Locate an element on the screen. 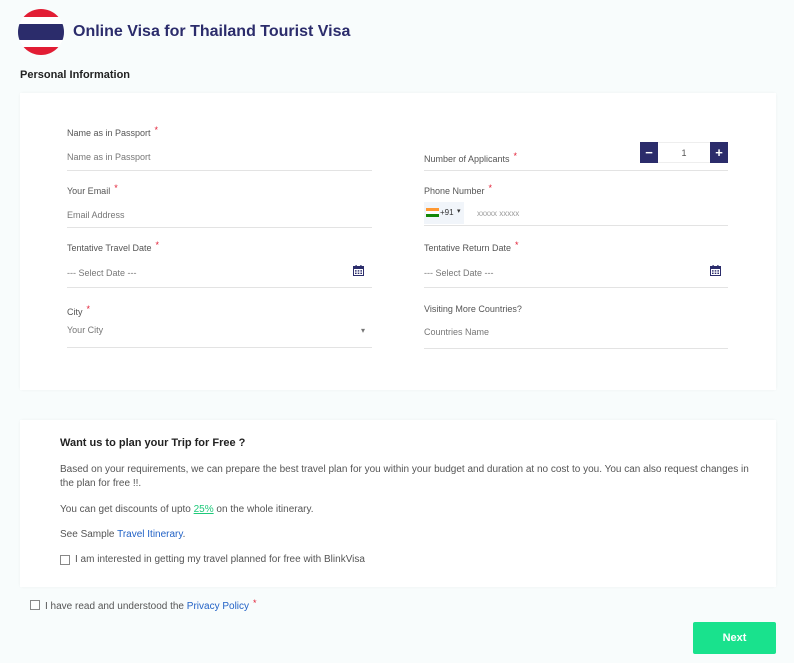 The width and height of the screenshot is (794, 663). india-flag-icon is located at coordinates (432, 212).